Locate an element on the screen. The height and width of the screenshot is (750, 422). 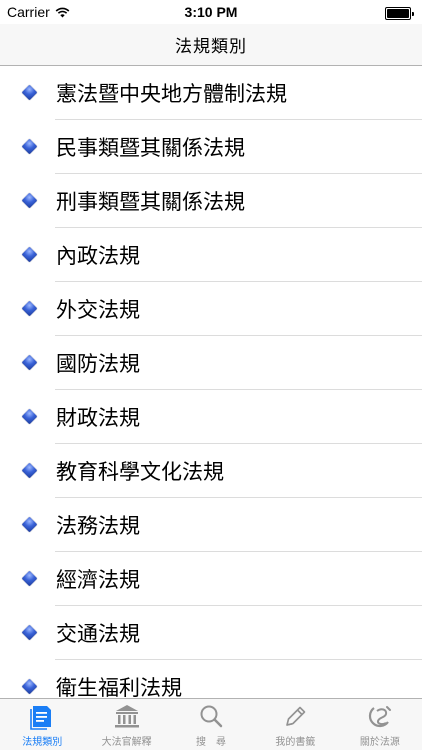
tab-label: 搜 尋 is located at coordinates (211, 742).